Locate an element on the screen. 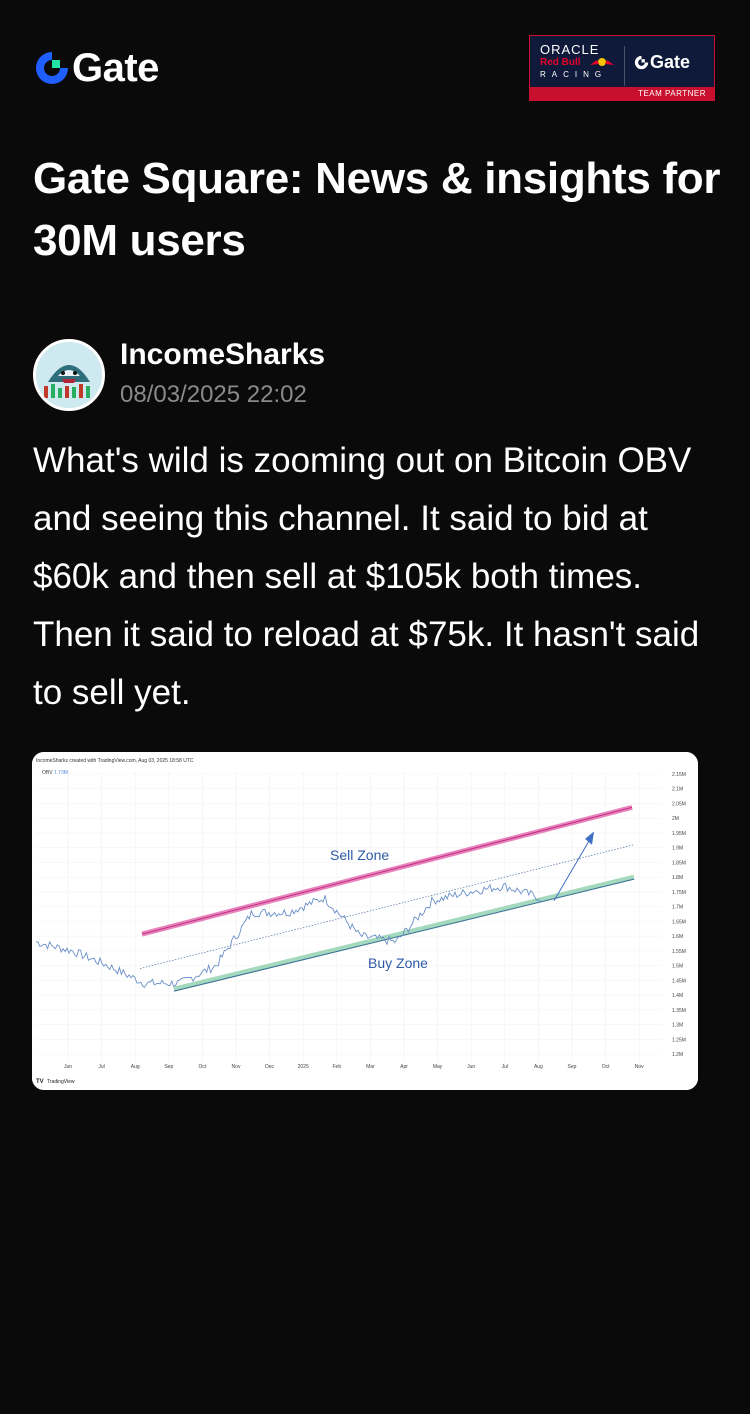 The width and height of the screenshot is (750, 1414). y-tick-label: 1.3M is located at coordinates (677, 1026).